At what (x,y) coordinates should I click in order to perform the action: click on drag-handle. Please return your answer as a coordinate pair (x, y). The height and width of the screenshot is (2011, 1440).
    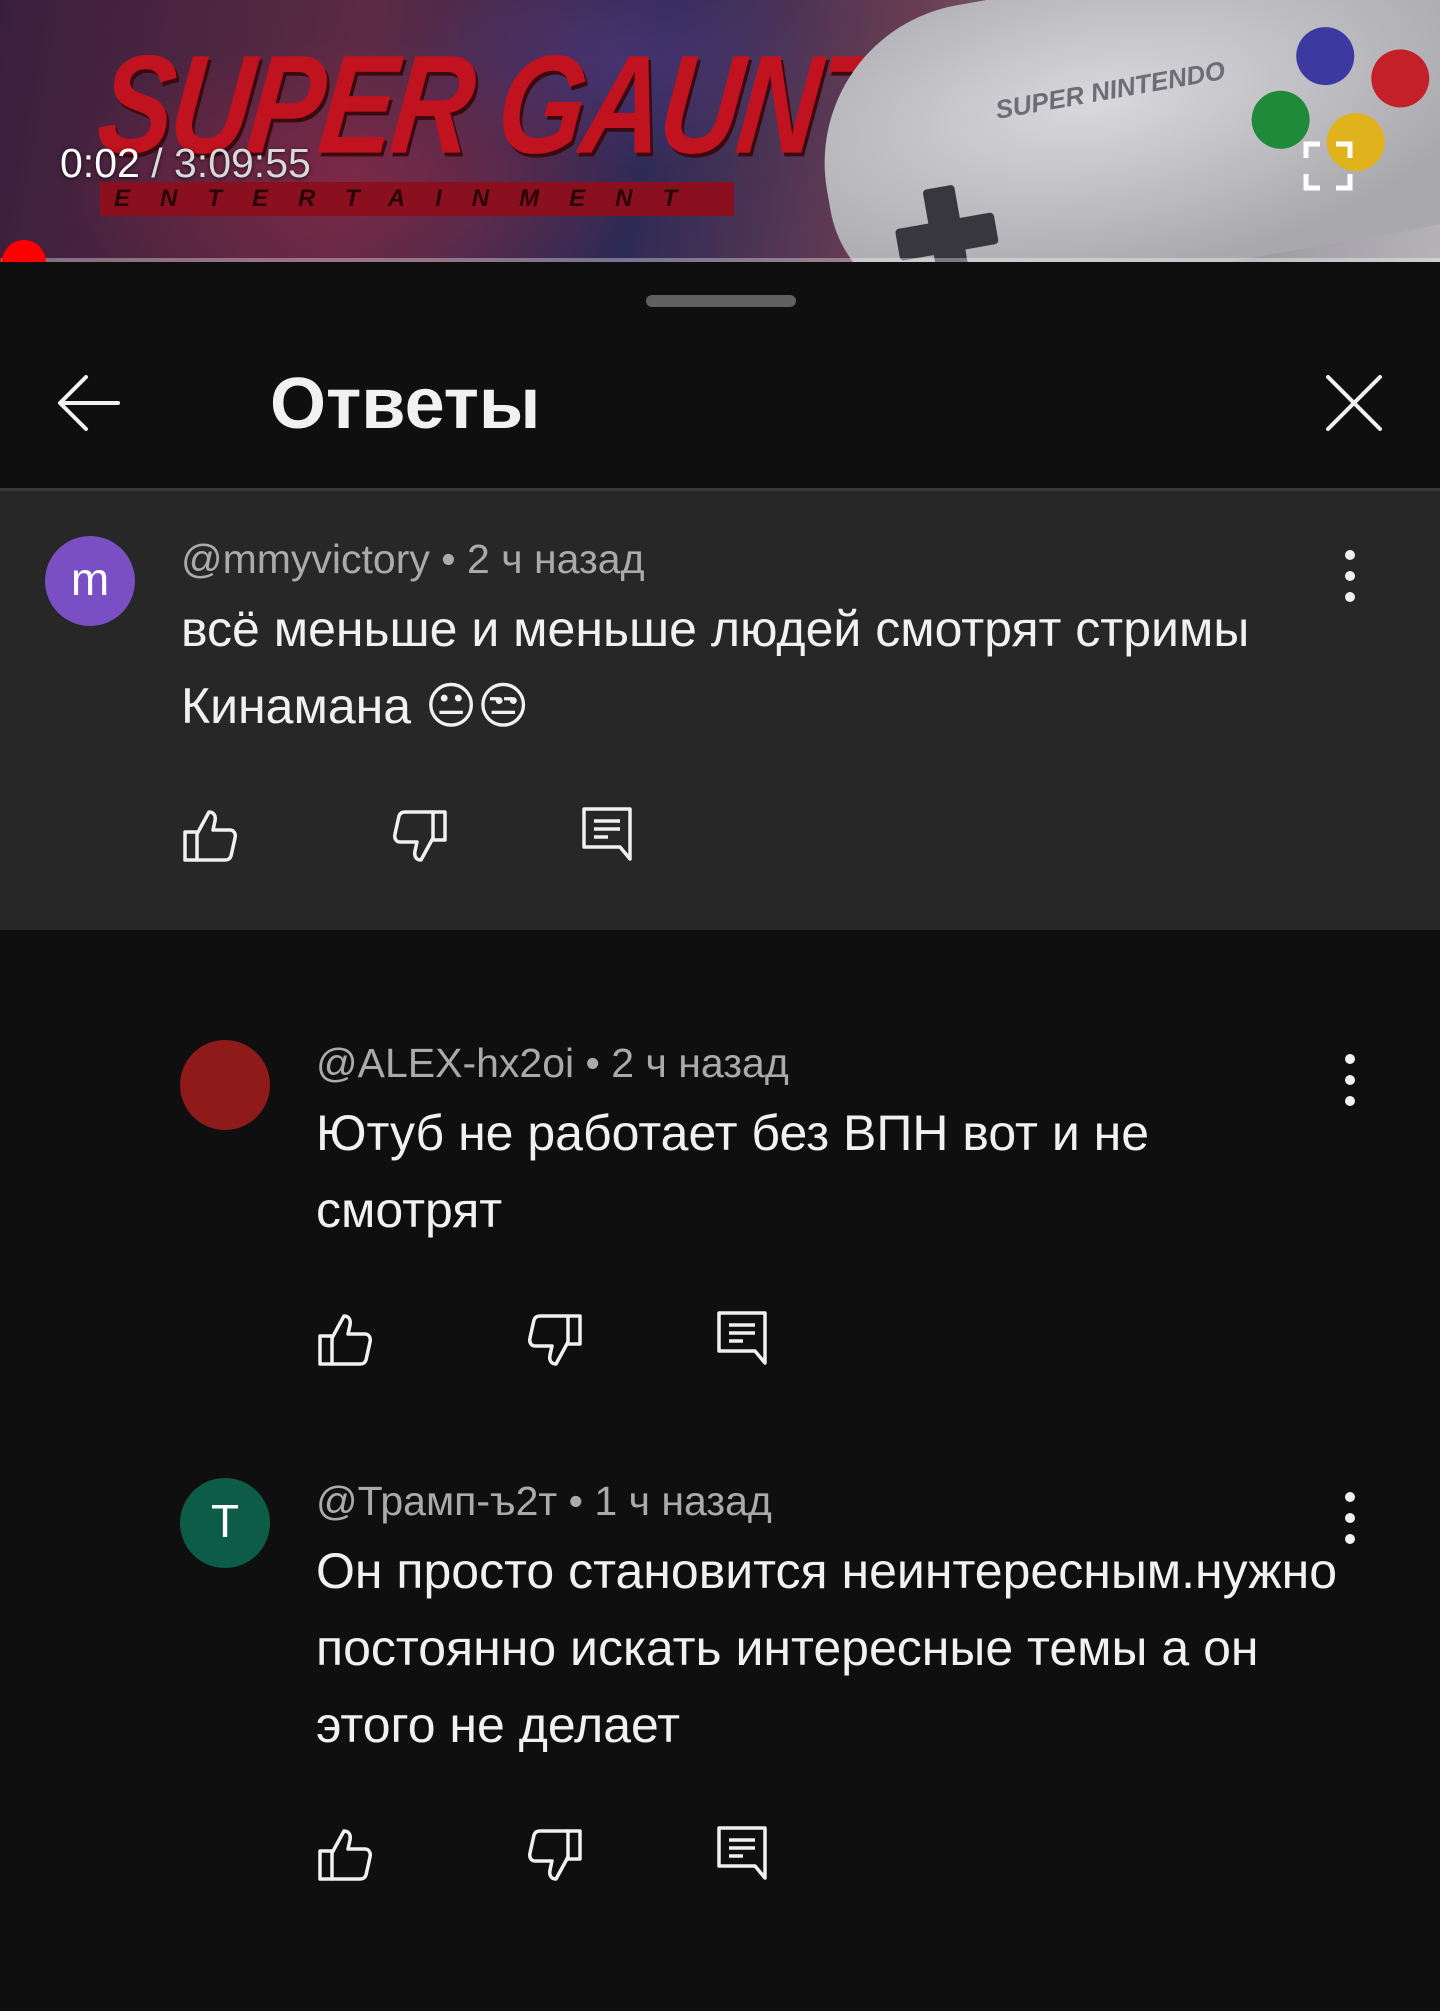
    Looking at the image, I should click on (721, 301).